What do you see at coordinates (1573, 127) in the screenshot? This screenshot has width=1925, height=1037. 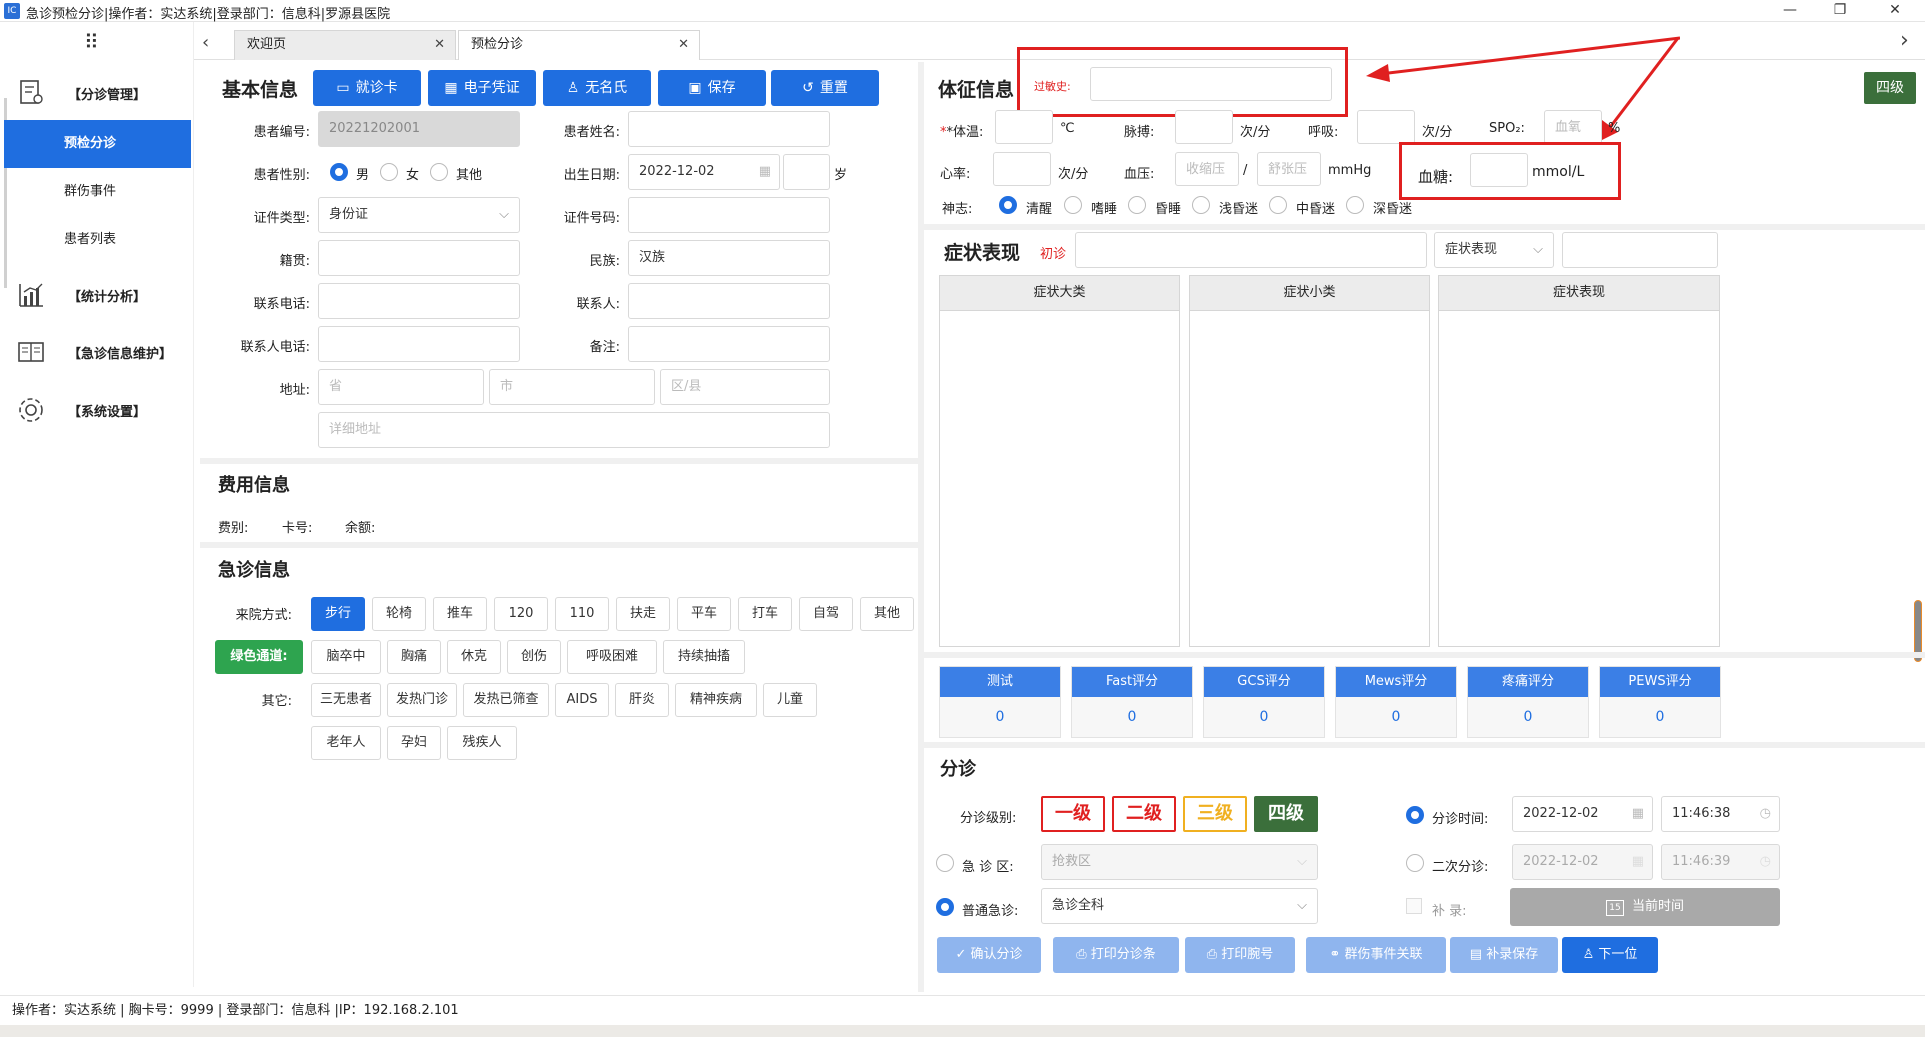 I see `spo2-field: 血氧` at bounding box center [1573, 127].